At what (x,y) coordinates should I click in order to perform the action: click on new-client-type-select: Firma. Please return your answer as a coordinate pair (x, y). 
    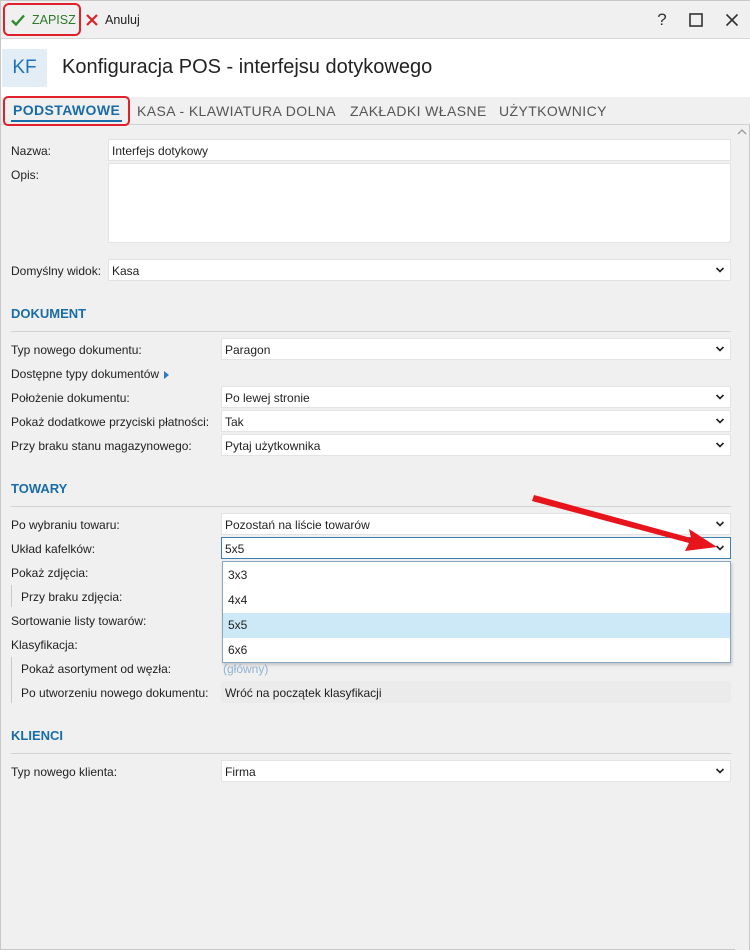
    Looking at the image, I should click on (476, 771).